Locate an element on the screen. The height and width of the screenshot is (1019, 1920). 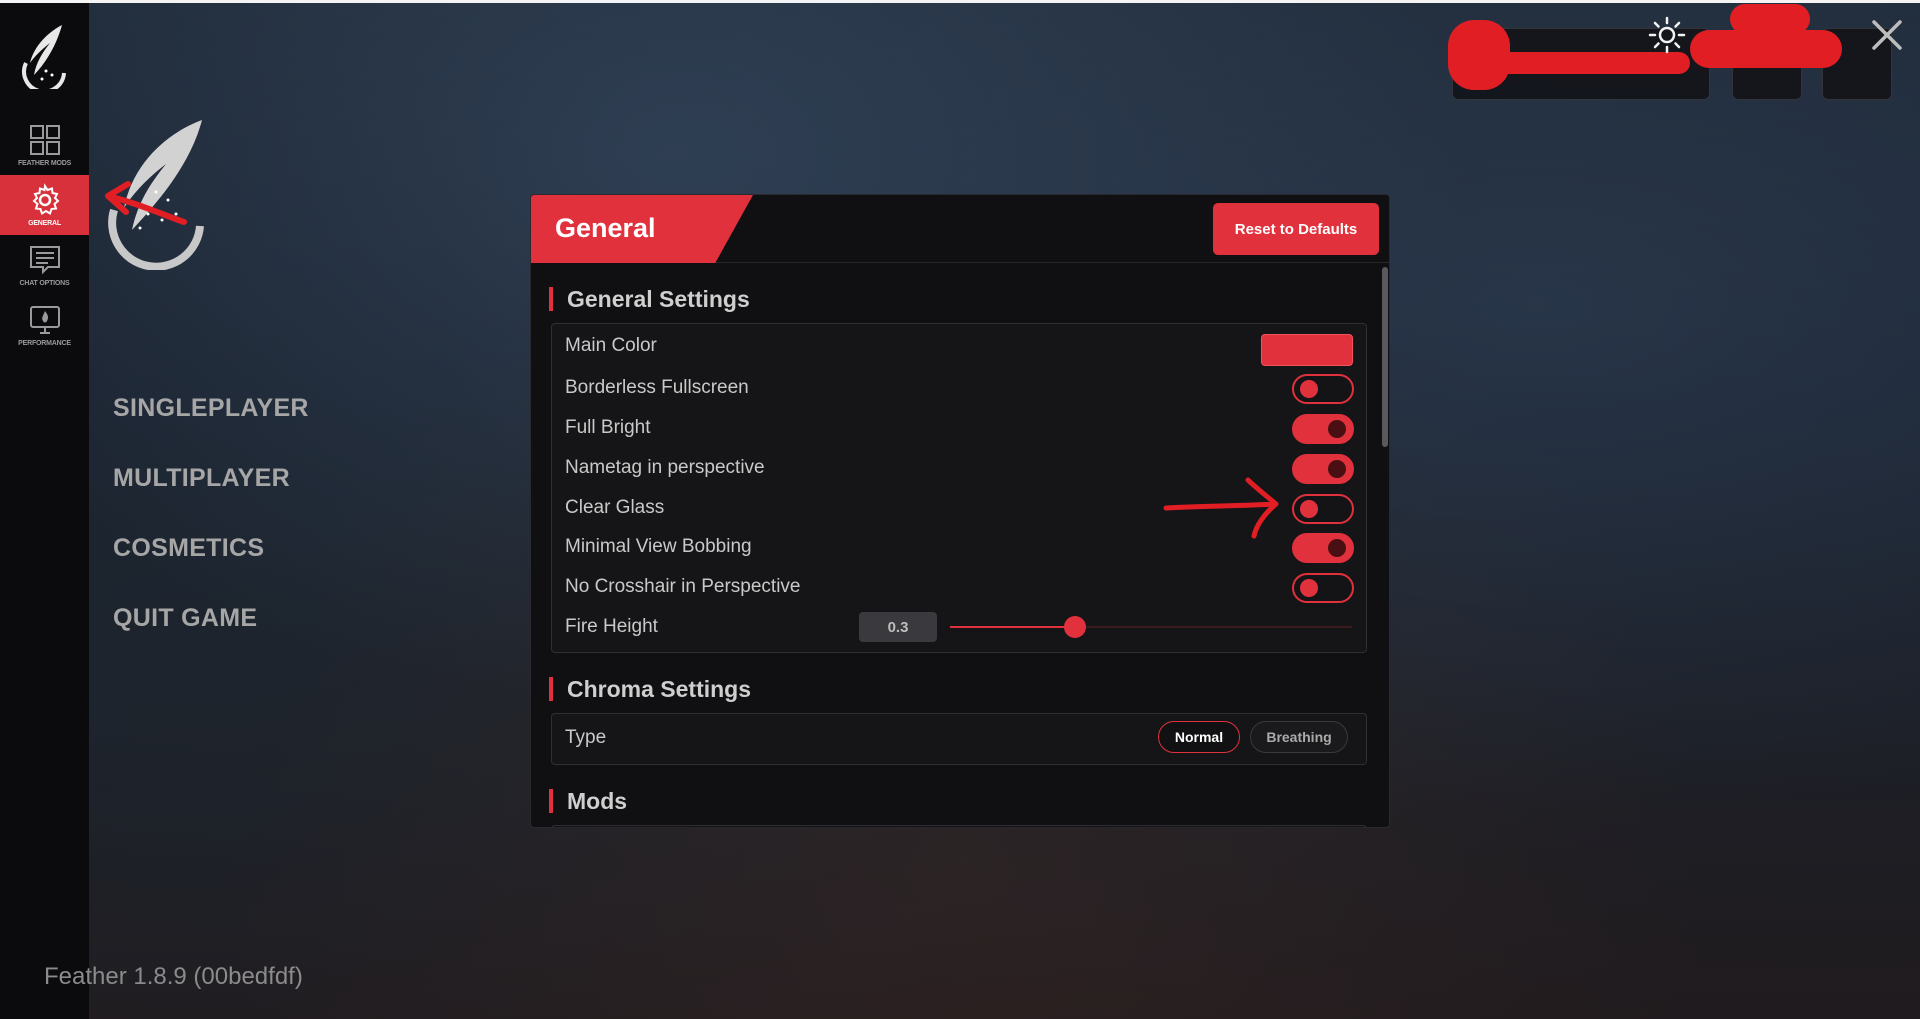
no-crosshair-toggle is located at coordinates (1323, 588).